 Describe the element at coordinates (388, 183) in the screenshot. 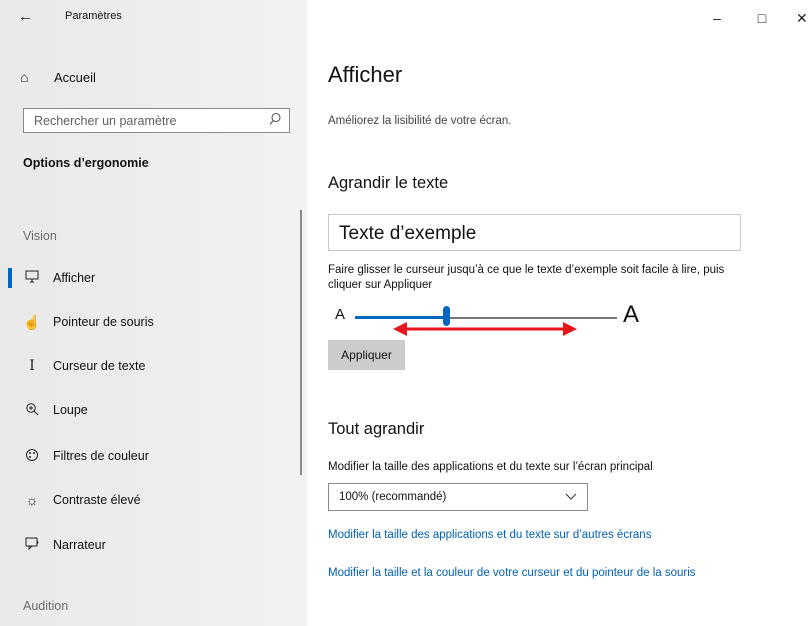

I see `section-heading-text-size: Agrandir le texte` at that location.